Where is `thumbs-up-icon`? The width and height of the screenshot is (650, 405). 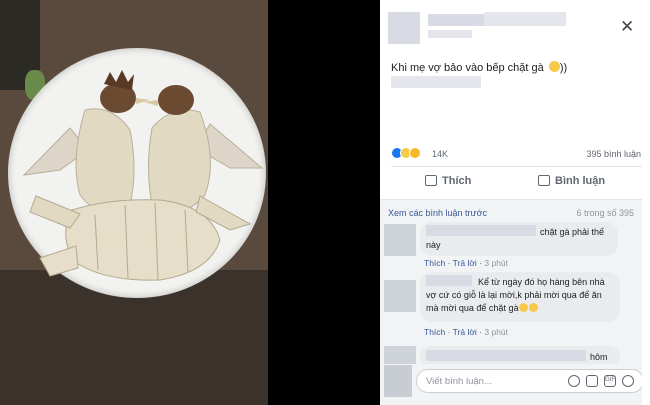
thumbs-up-icon is located at coordinates (431, 180).